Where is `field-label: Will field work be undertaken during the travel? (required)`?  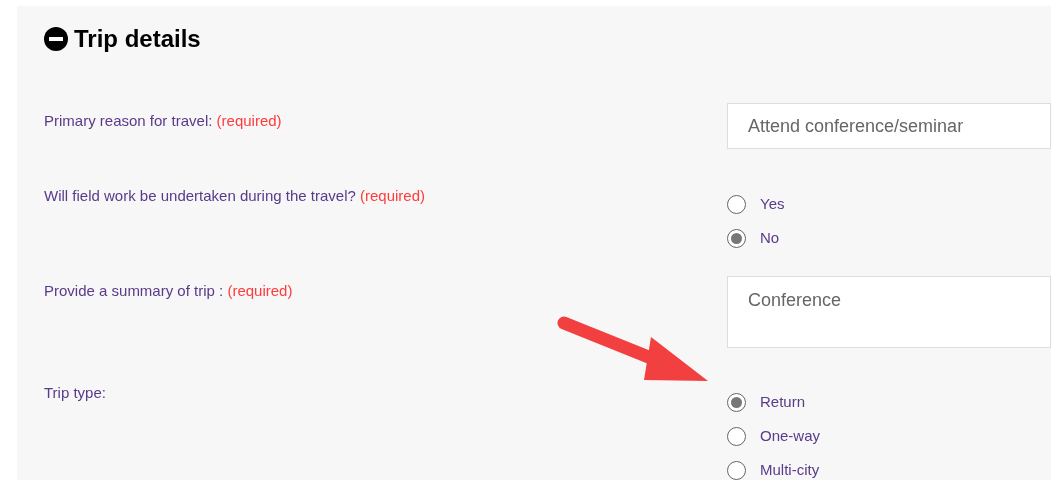
field-label: Will field work be undertaken during the travel? (required) is located at coordinates (235, 195).